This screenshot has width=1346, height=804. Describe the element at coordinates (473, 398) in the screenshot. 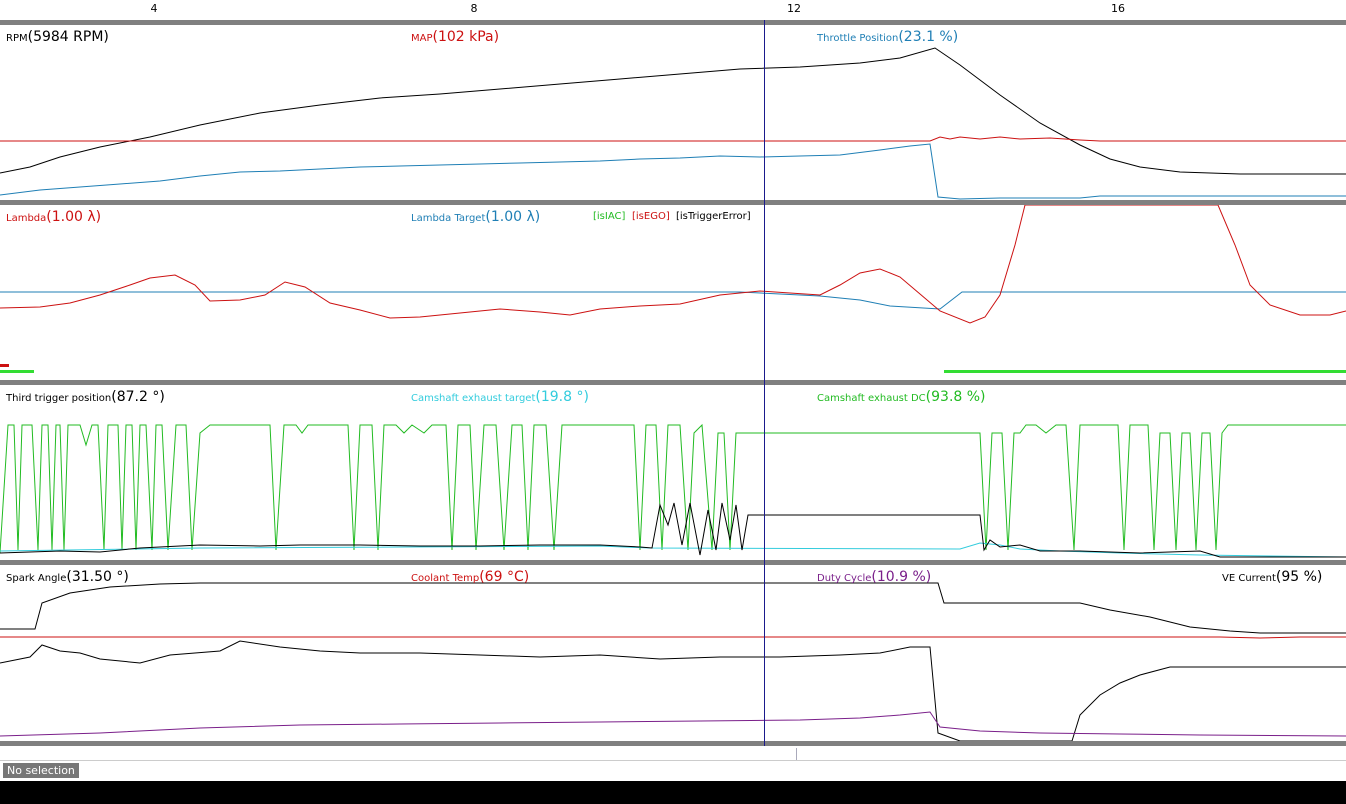

I see `cam-target-label-title: Camshaft exhaust target` at that location.